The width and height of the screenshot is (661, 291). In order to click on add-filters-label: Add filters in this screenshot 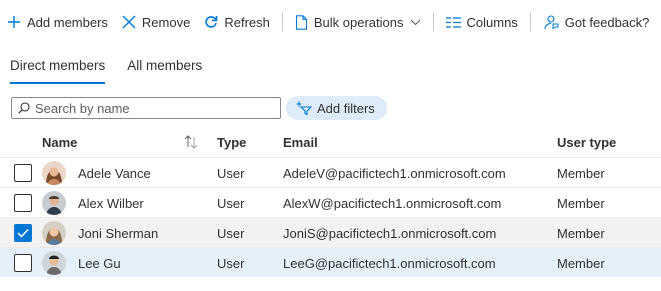, I will do `click(346, 108)`.